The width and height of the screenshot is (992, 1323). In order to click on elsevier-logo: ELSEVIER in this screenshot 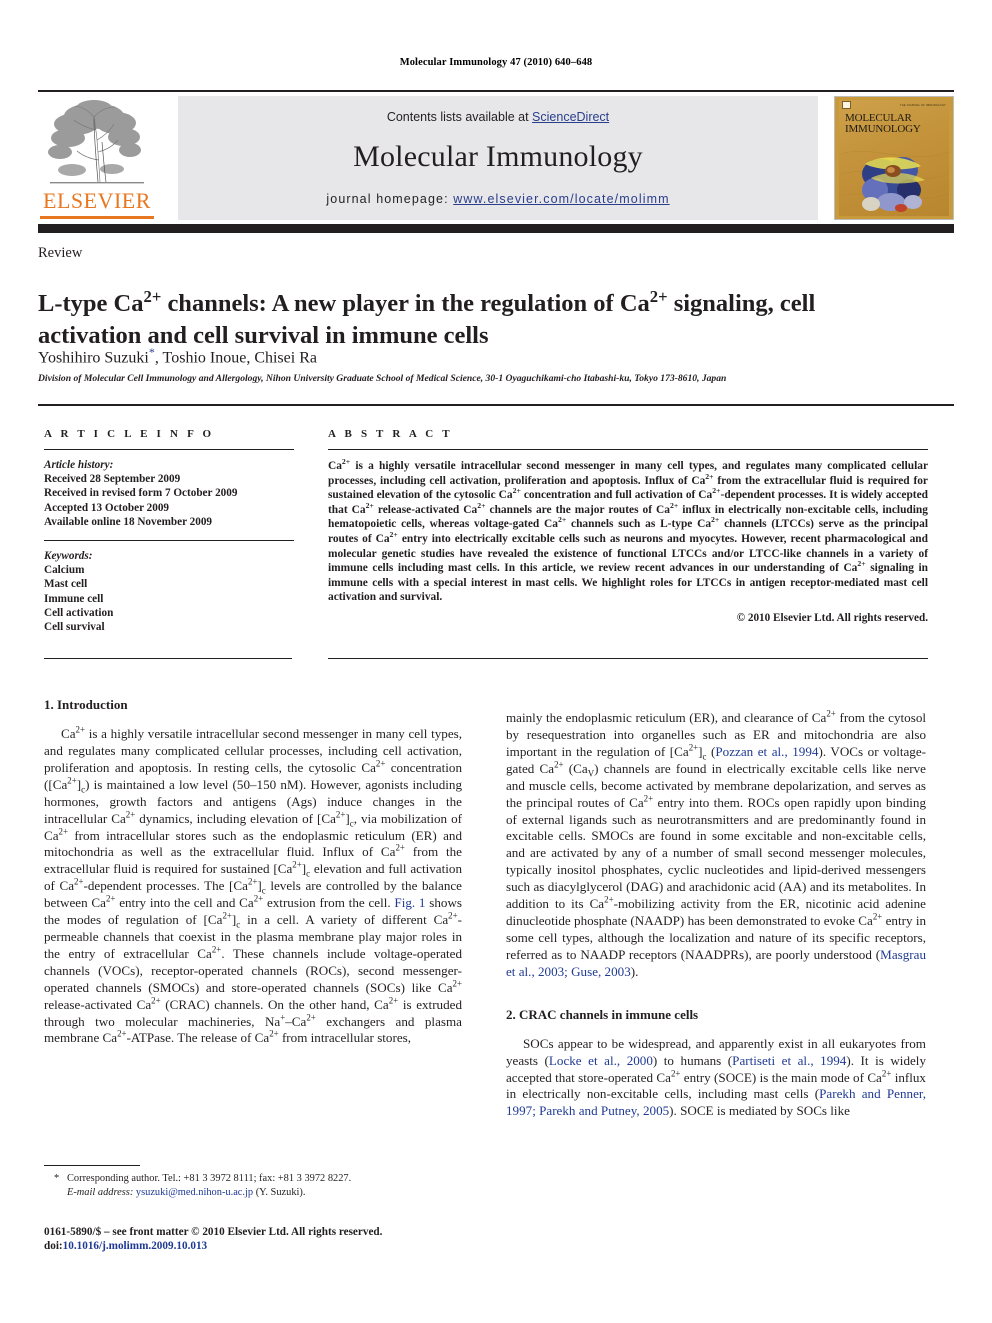, I will do `click(97, 158)`.